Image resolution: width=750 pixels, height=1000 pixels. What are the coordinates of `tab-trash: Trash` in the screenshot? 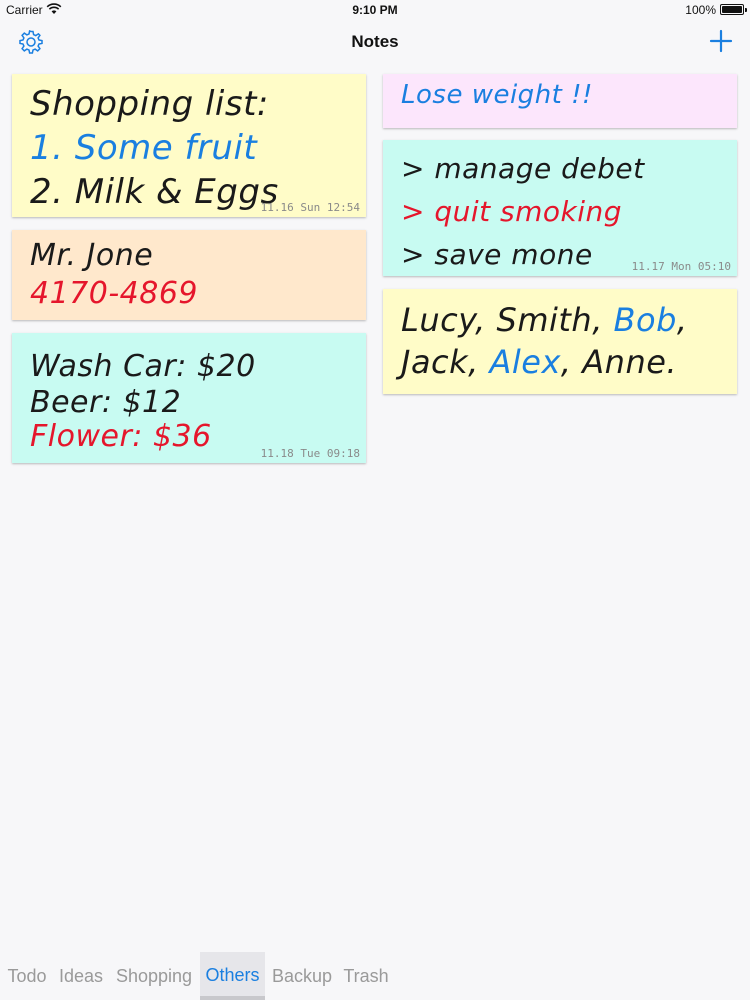 It's located at (366, 976).